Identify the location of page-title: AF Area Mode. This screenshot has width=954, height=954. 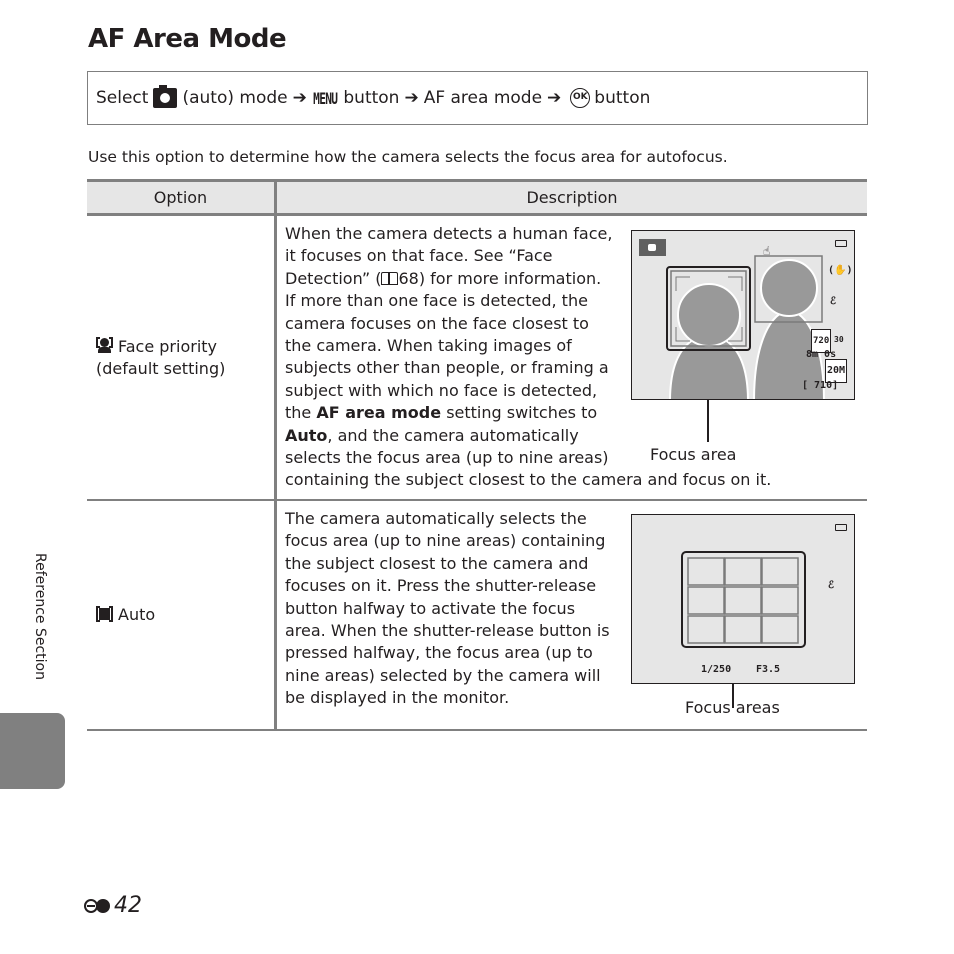
(187, 39).